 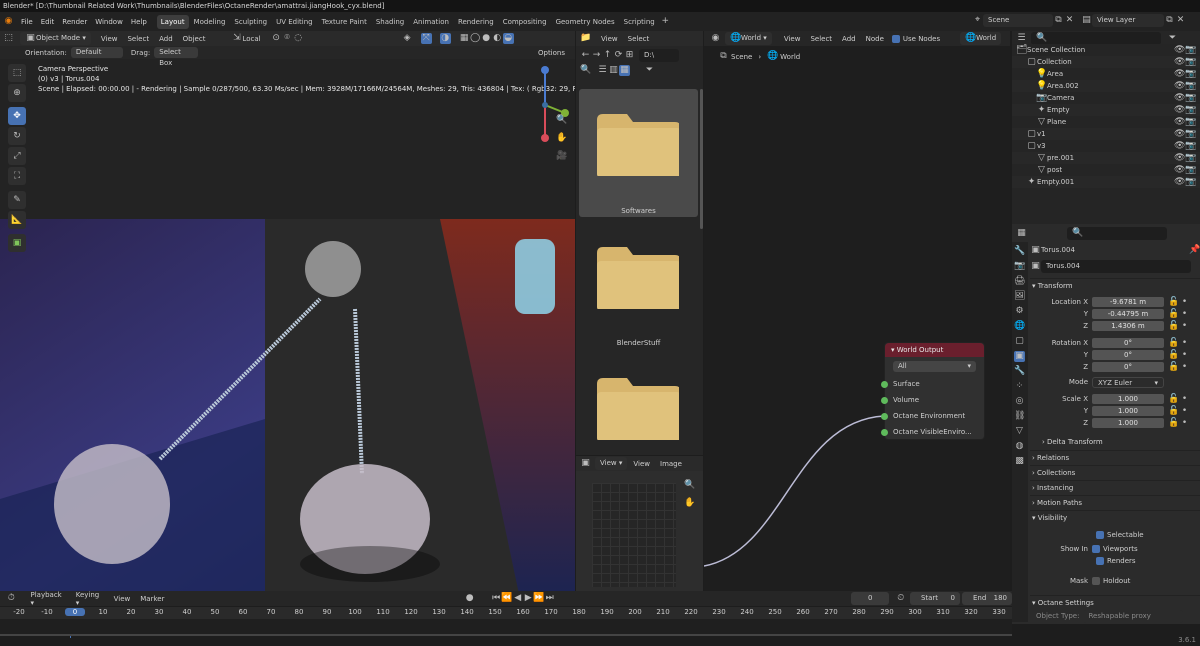 I want to click on blender-logo-icon: ◉, so click(x=8, y=21).